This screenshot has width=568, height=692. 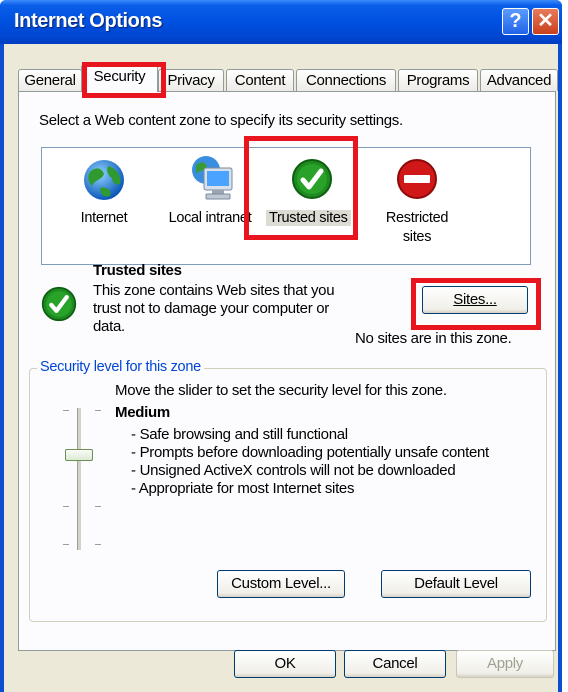 What do you see at coordinates (346, 80) in the screenshot?
I see `tab-connections: Connections` at bounding box center [346, 80].